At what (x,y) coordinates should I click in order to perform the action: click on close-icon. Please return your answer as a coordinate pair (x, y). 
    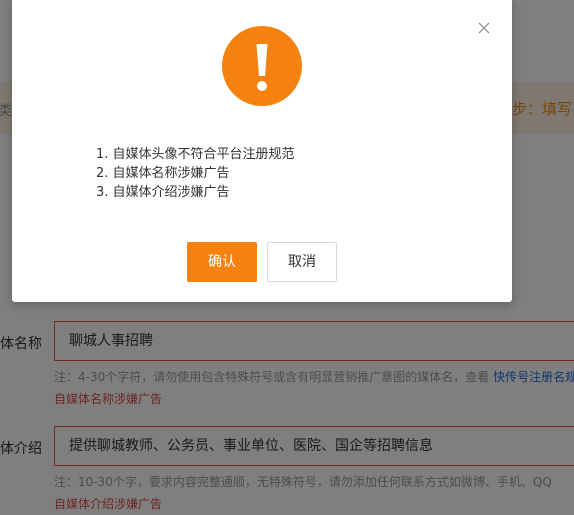
    Looking at the image, I should click on (484, 28).